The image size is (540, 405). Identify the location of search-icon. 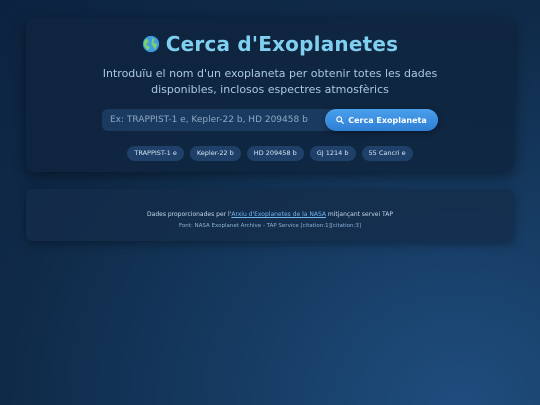
(340, 120).